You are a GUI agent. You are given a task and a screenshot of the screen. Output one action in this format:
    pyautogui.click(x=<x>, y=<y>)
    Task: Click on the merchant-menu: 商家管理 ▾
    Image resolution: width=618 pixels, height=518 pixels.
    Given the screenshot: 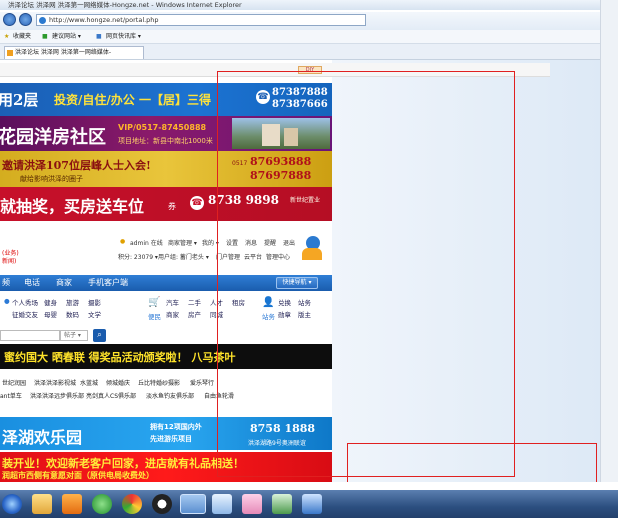 What is the action you would take?
    pyautogui.click(x=182, y=242)
    